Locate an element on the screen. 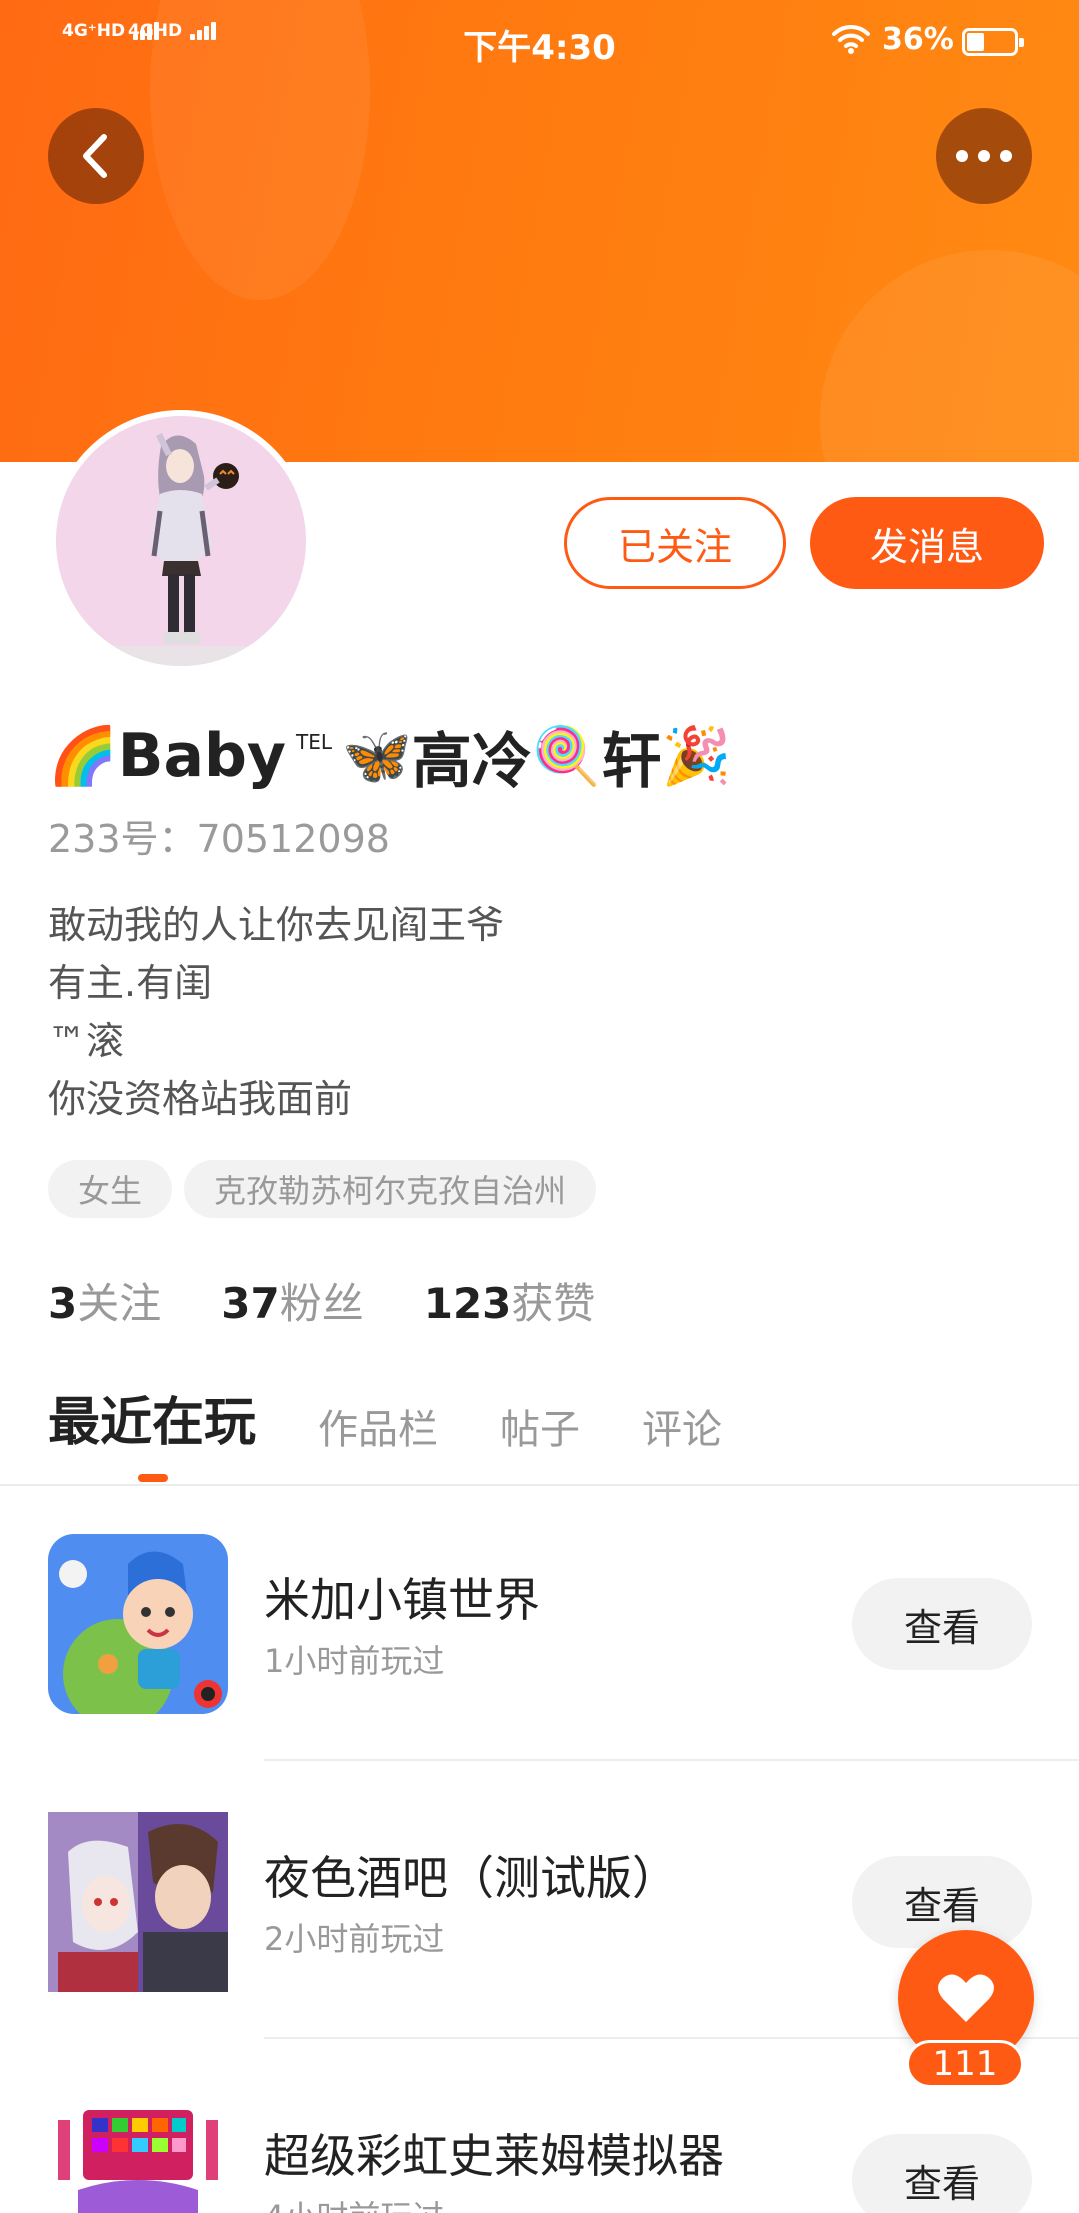  last-played: 2小时前玩过 is located at coordinates (354, 1939).